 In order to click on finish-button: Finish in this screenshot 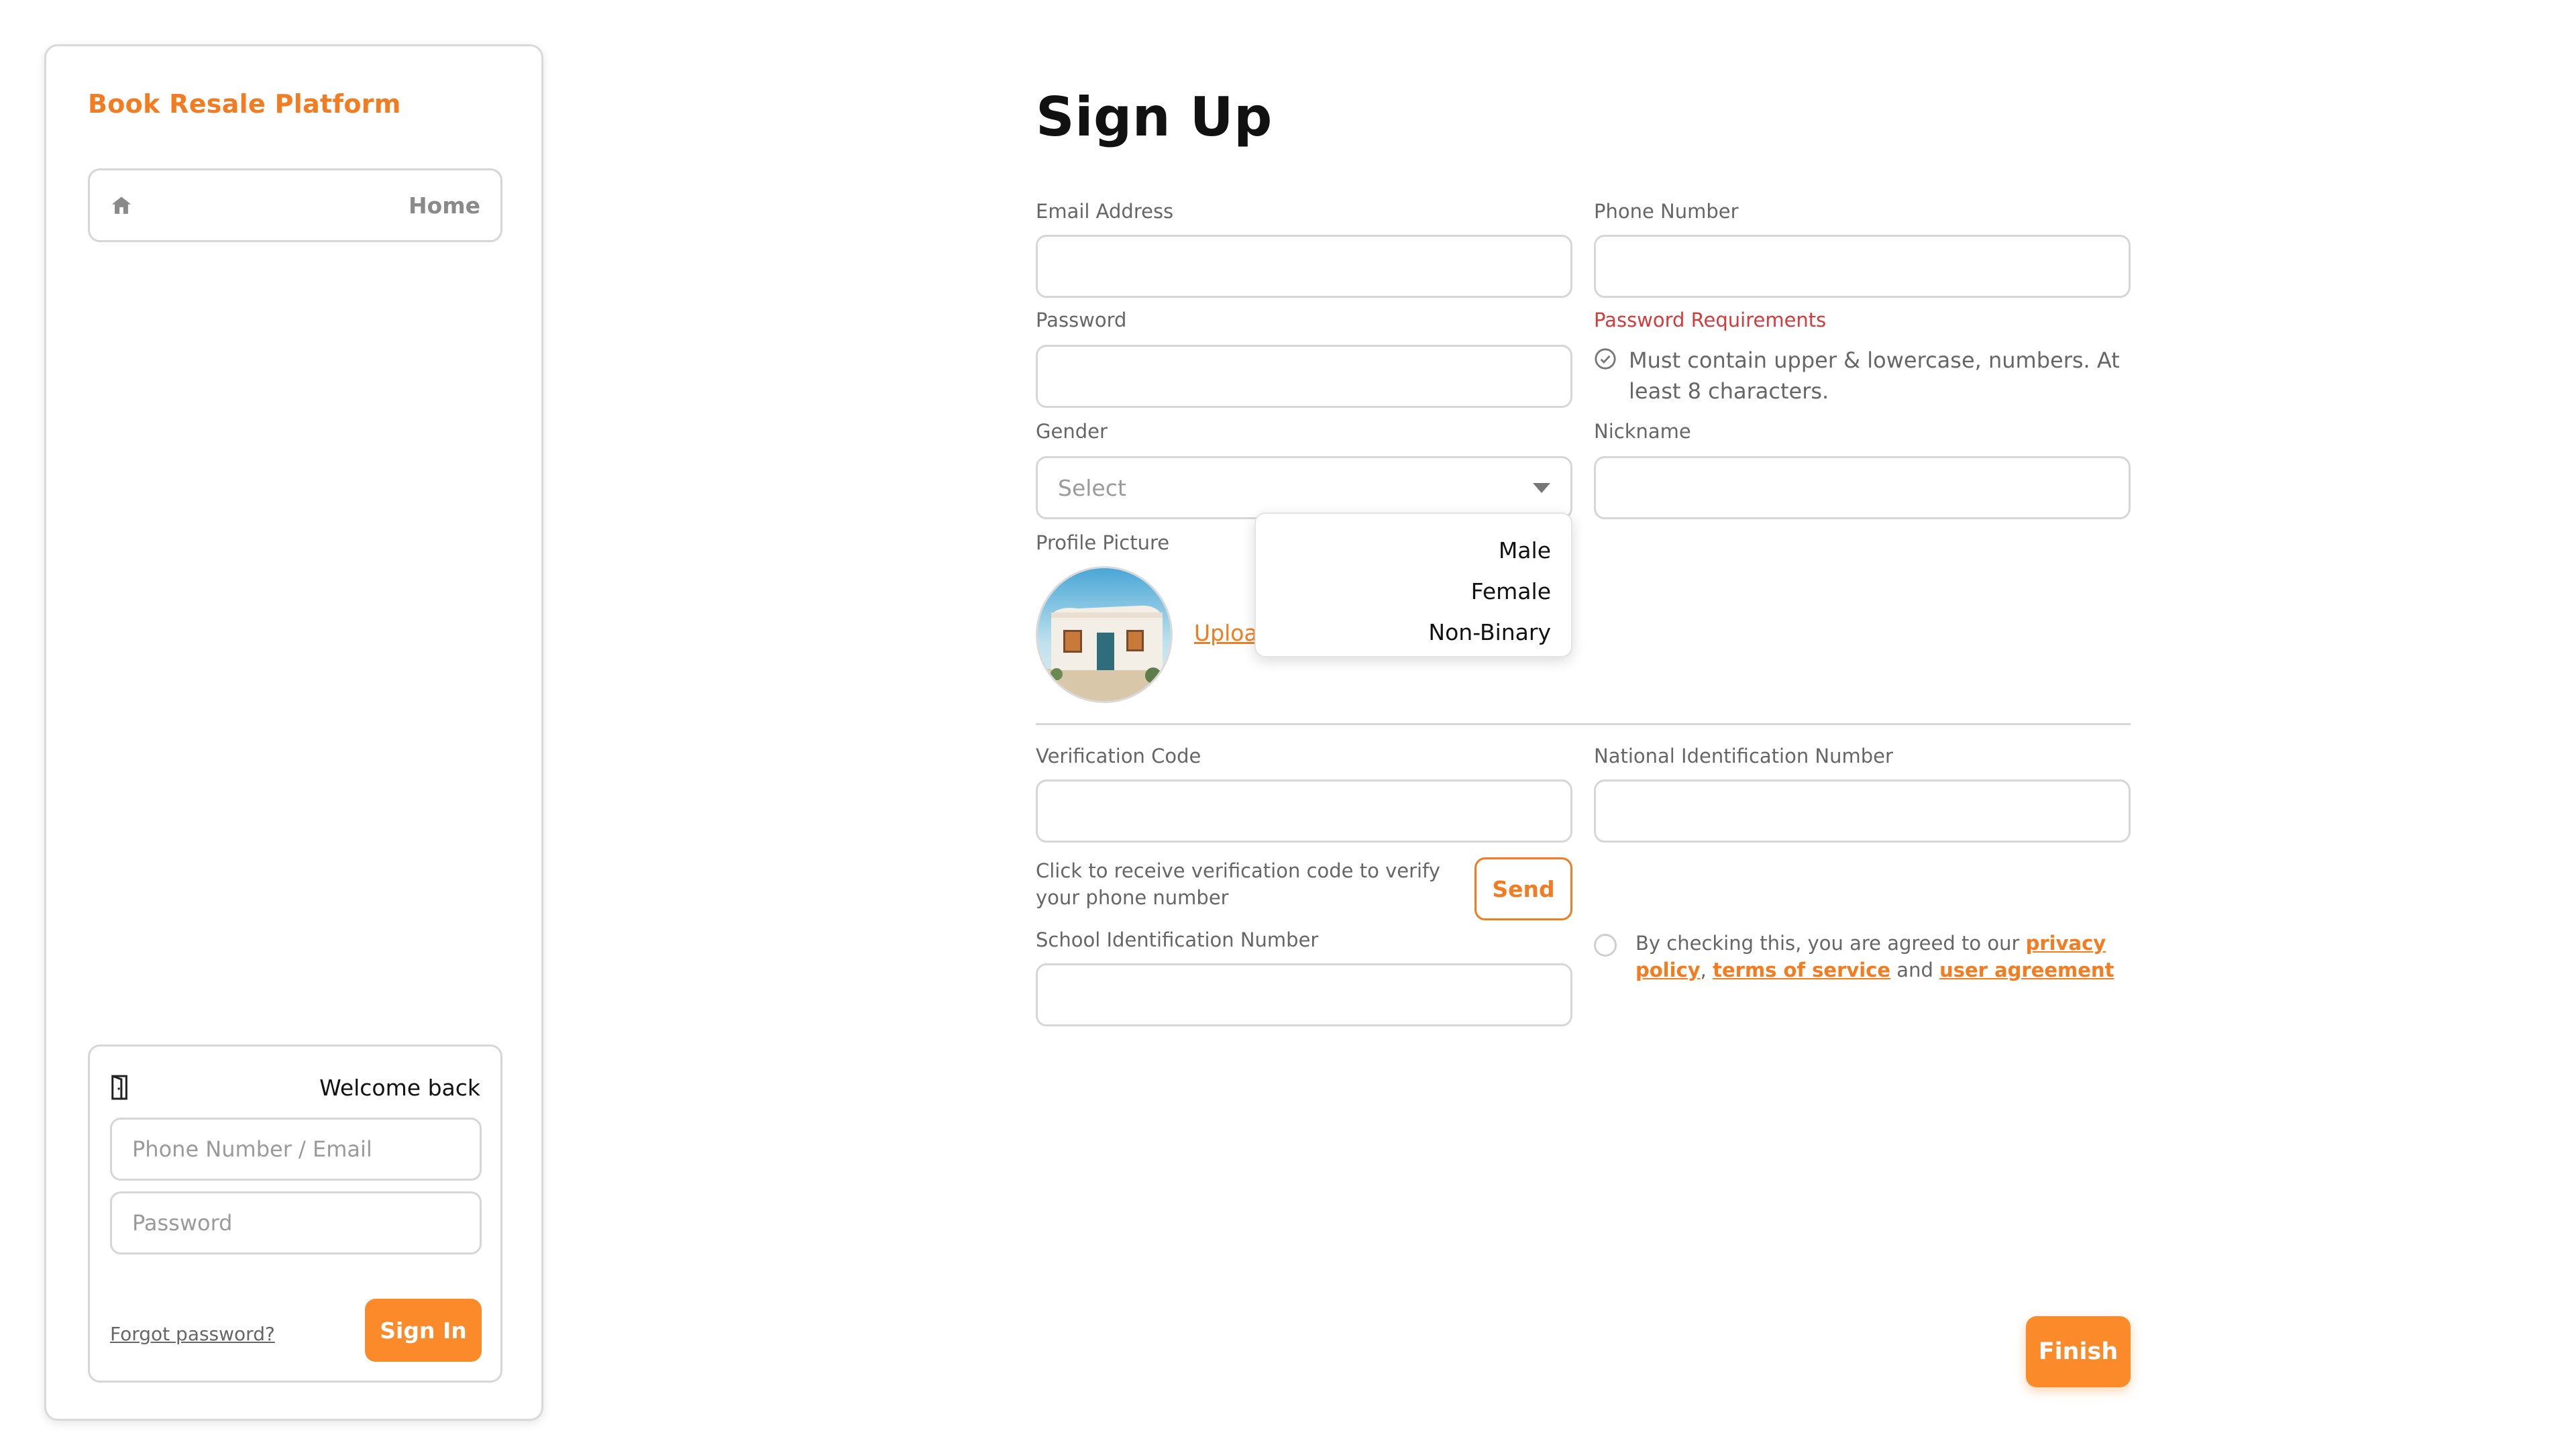, I will do `click(2078, 1351)`.